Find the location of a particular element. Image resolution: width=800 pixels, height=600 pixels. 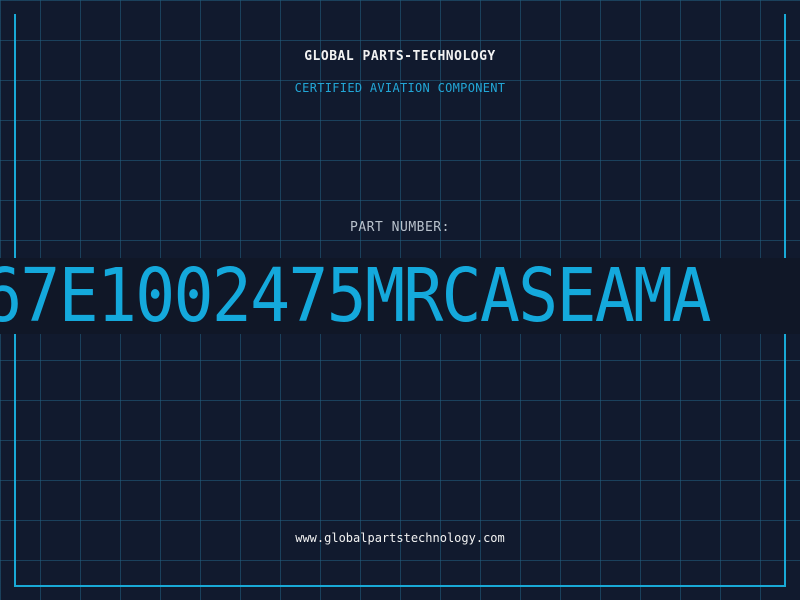

company-name: GLOBAL PARTS-TECHNOLOGY is located at coordinates (400, 56).